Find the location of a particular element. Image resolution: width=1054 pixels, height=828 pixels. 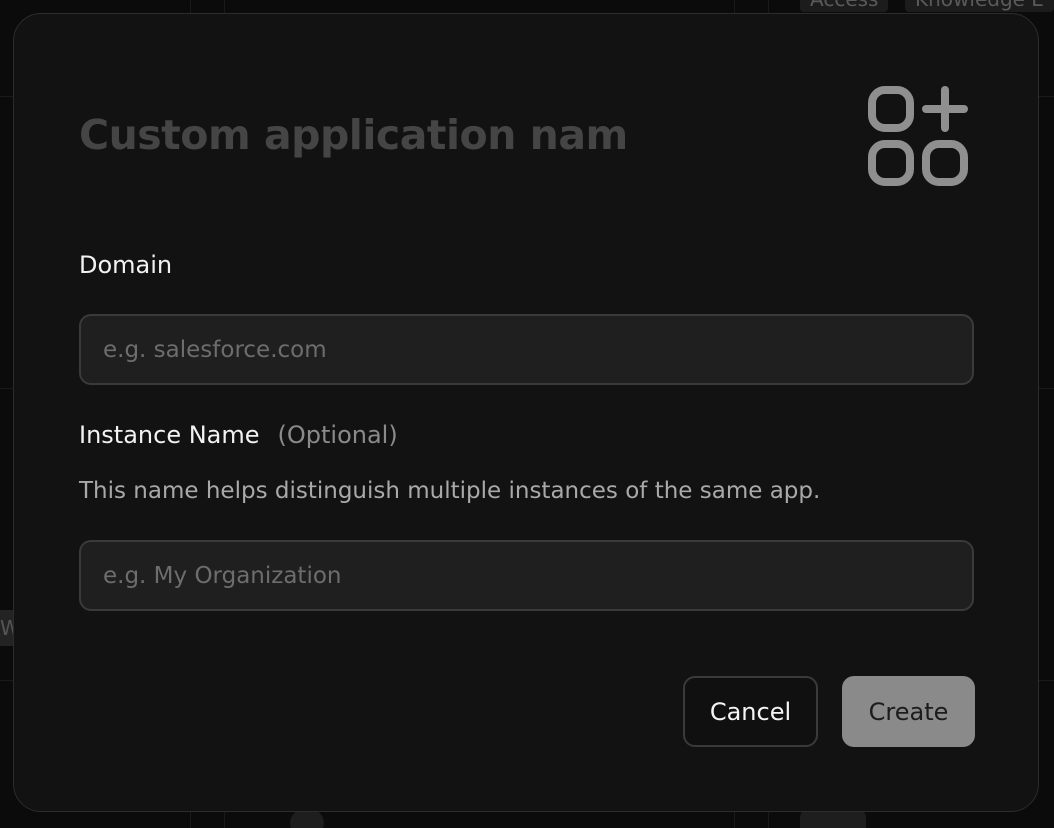

app-name-input is located at coordinates (354, 135).